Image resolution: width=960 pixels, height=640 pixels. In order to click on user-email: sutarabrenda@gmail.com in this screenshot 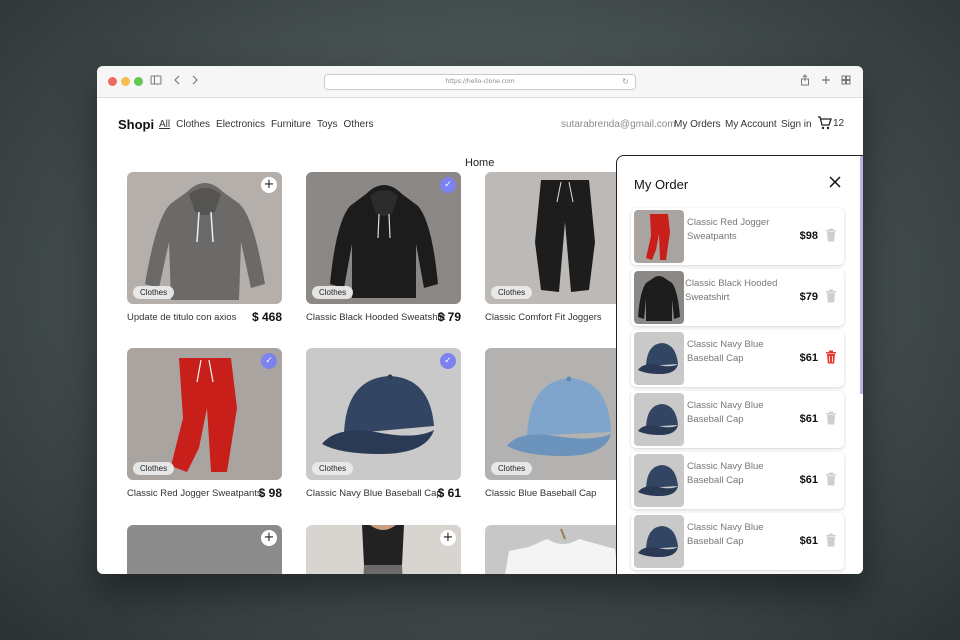, I will do `click(618, 124)`.